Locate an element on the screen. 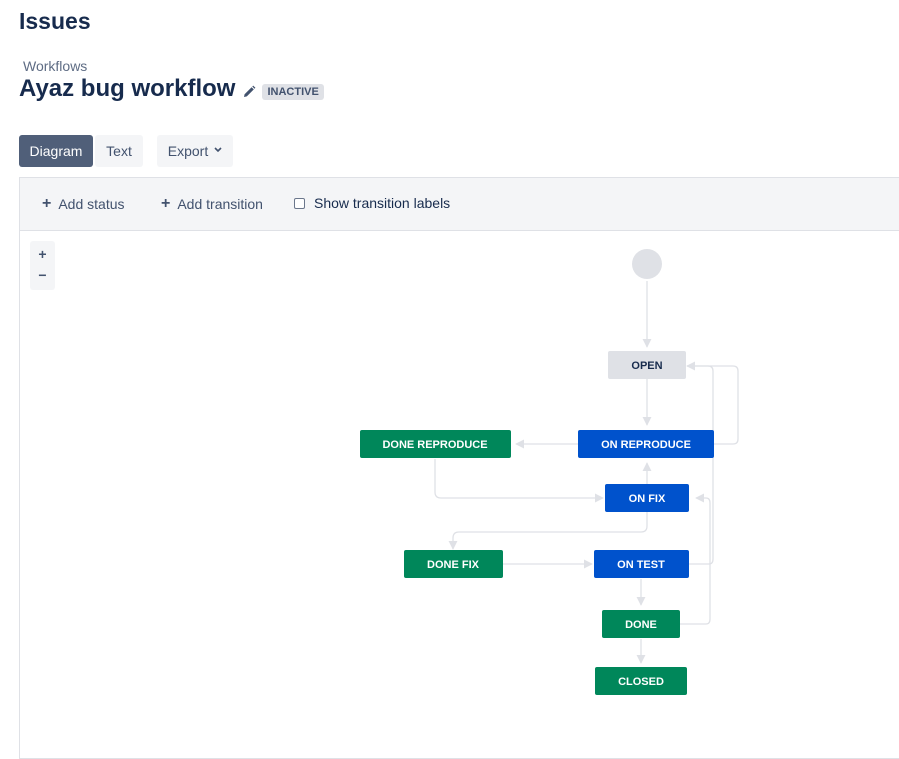 The height and width of the screenshot is (759, 899). status-node-on-fix: ON FIX is located at coordinates (647, 498).